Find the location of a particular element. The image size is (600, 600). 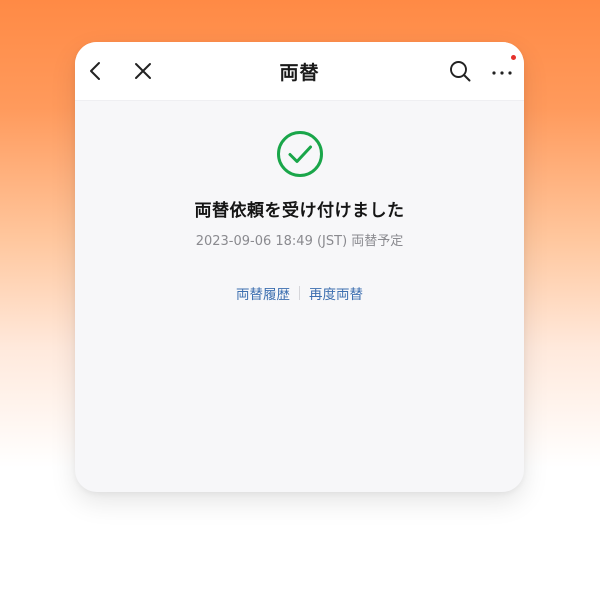

exchange-again-link: 再度両替 is located at coordinates (336, 293).